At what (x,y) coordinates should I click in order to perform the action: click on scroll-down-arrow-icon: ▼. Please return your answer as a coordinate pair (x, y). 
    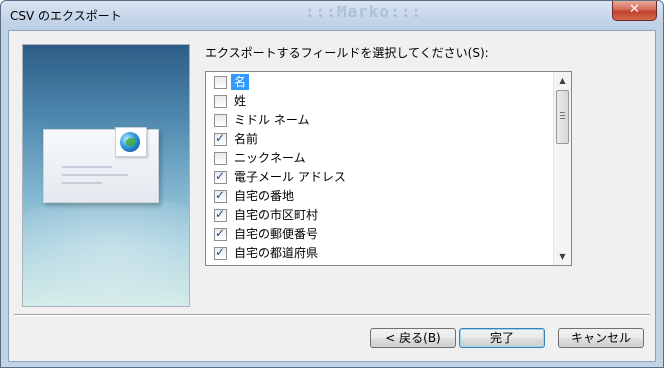
    Looking at the image, I should click on (562, 256).